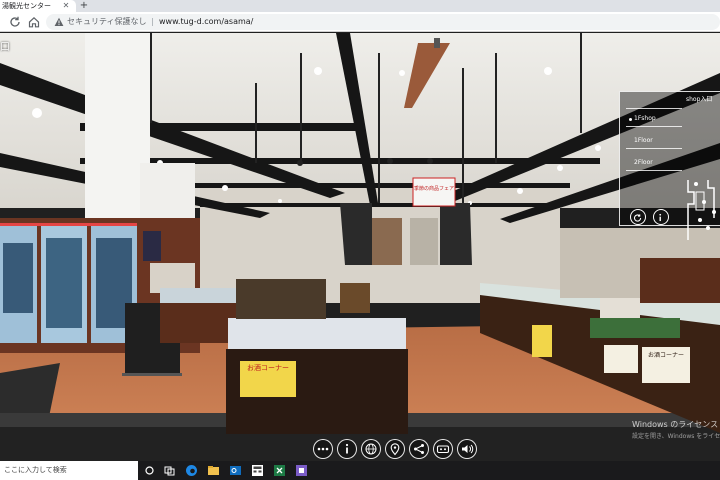 The height and width of the screenshot is (480, 720). Describe the element at coordinates (643, 140) in the screenshot. I see `floor-item-1floor: 1Floor` at that location.